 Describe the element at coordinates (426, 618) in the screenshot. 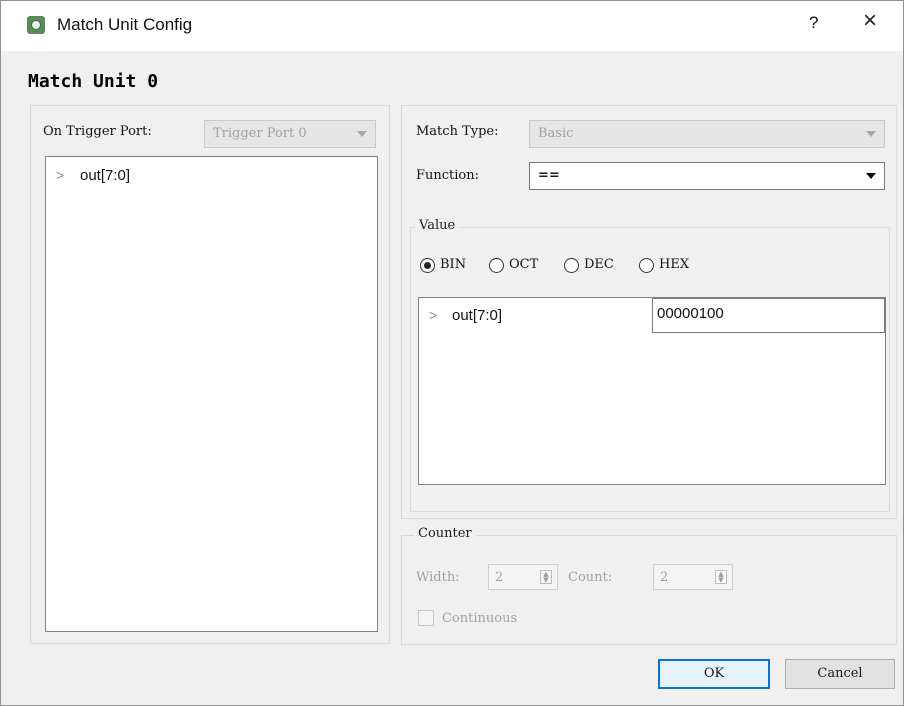

I see `continuous-checkbox` at that location.